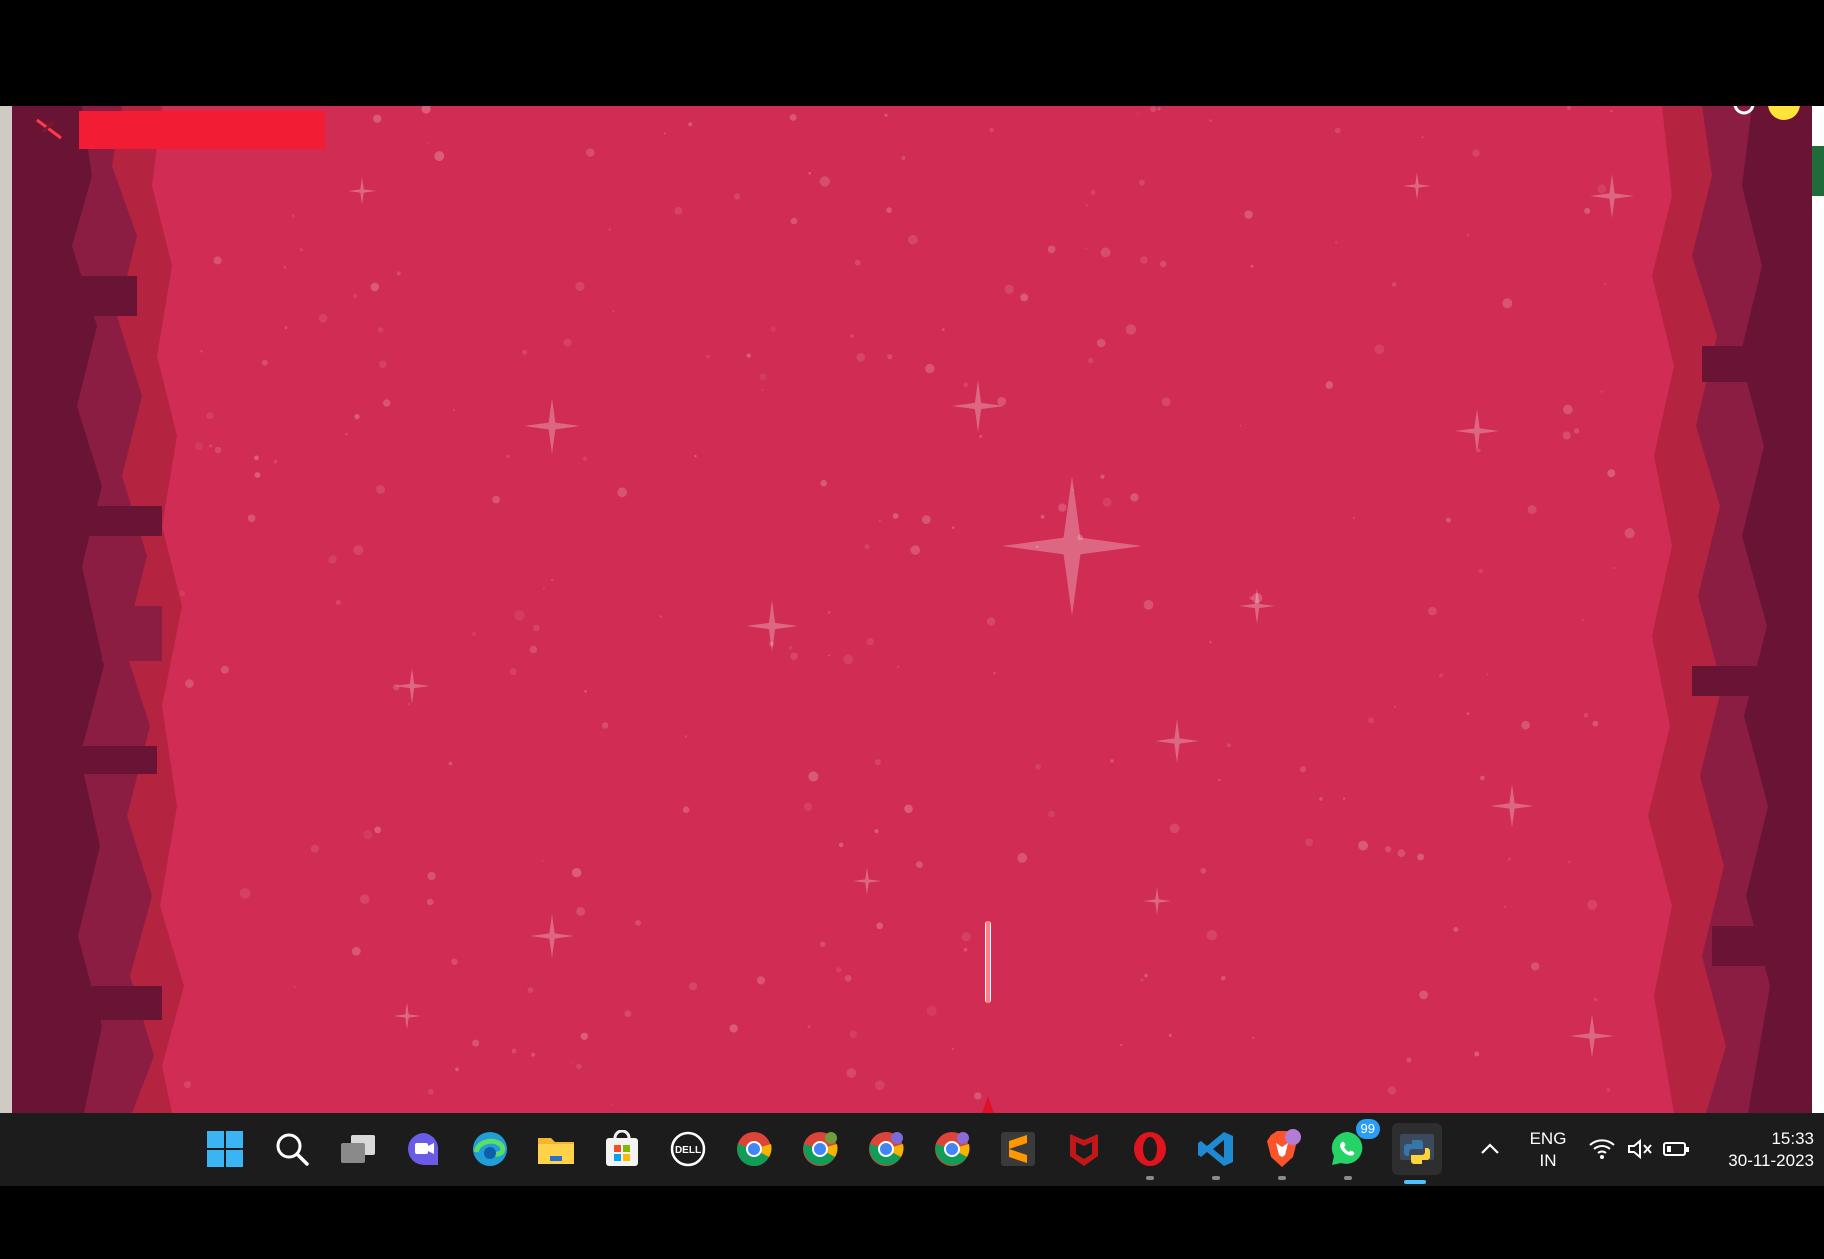 This screenshot has width=1824, height=1259. I want to click on opera-icon, so click(1150, 1153).